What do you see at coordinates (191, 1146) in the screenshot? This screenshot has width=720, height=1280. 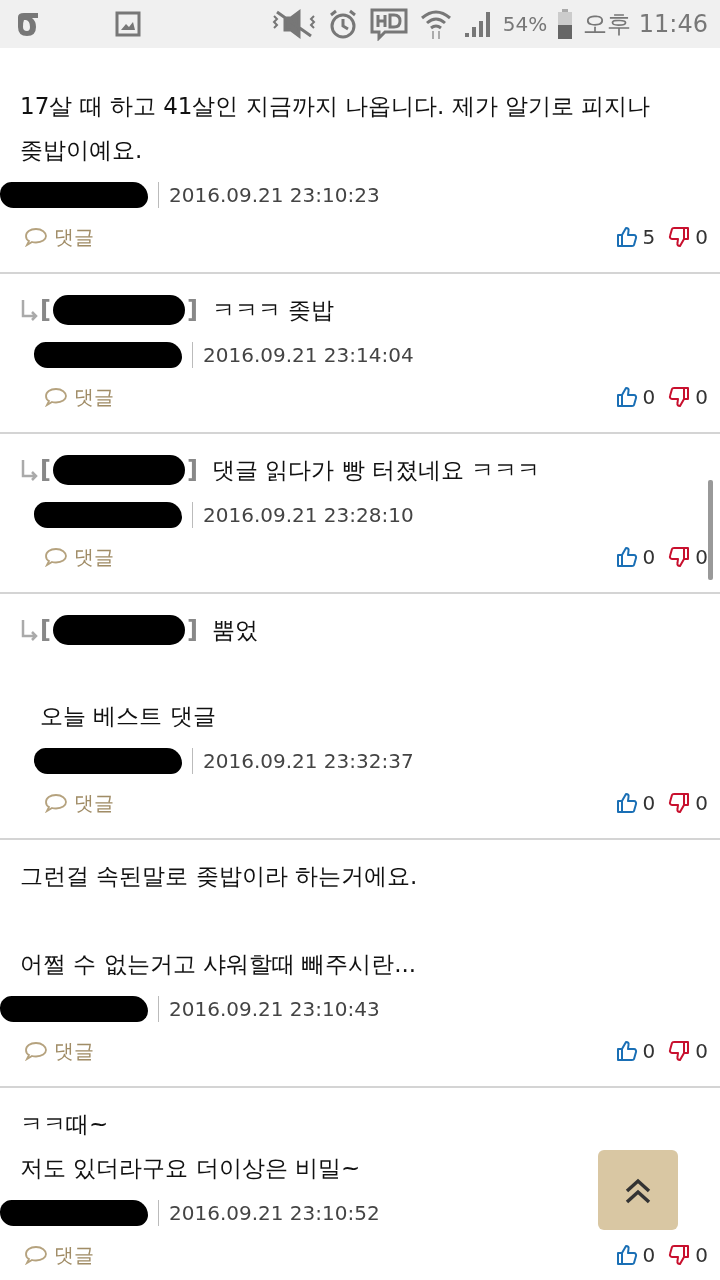 I see `comment-text: ㅋㅋ때~ 저도 있더라구요 더이상은 비밀~` at bounding box center [191, 1146].